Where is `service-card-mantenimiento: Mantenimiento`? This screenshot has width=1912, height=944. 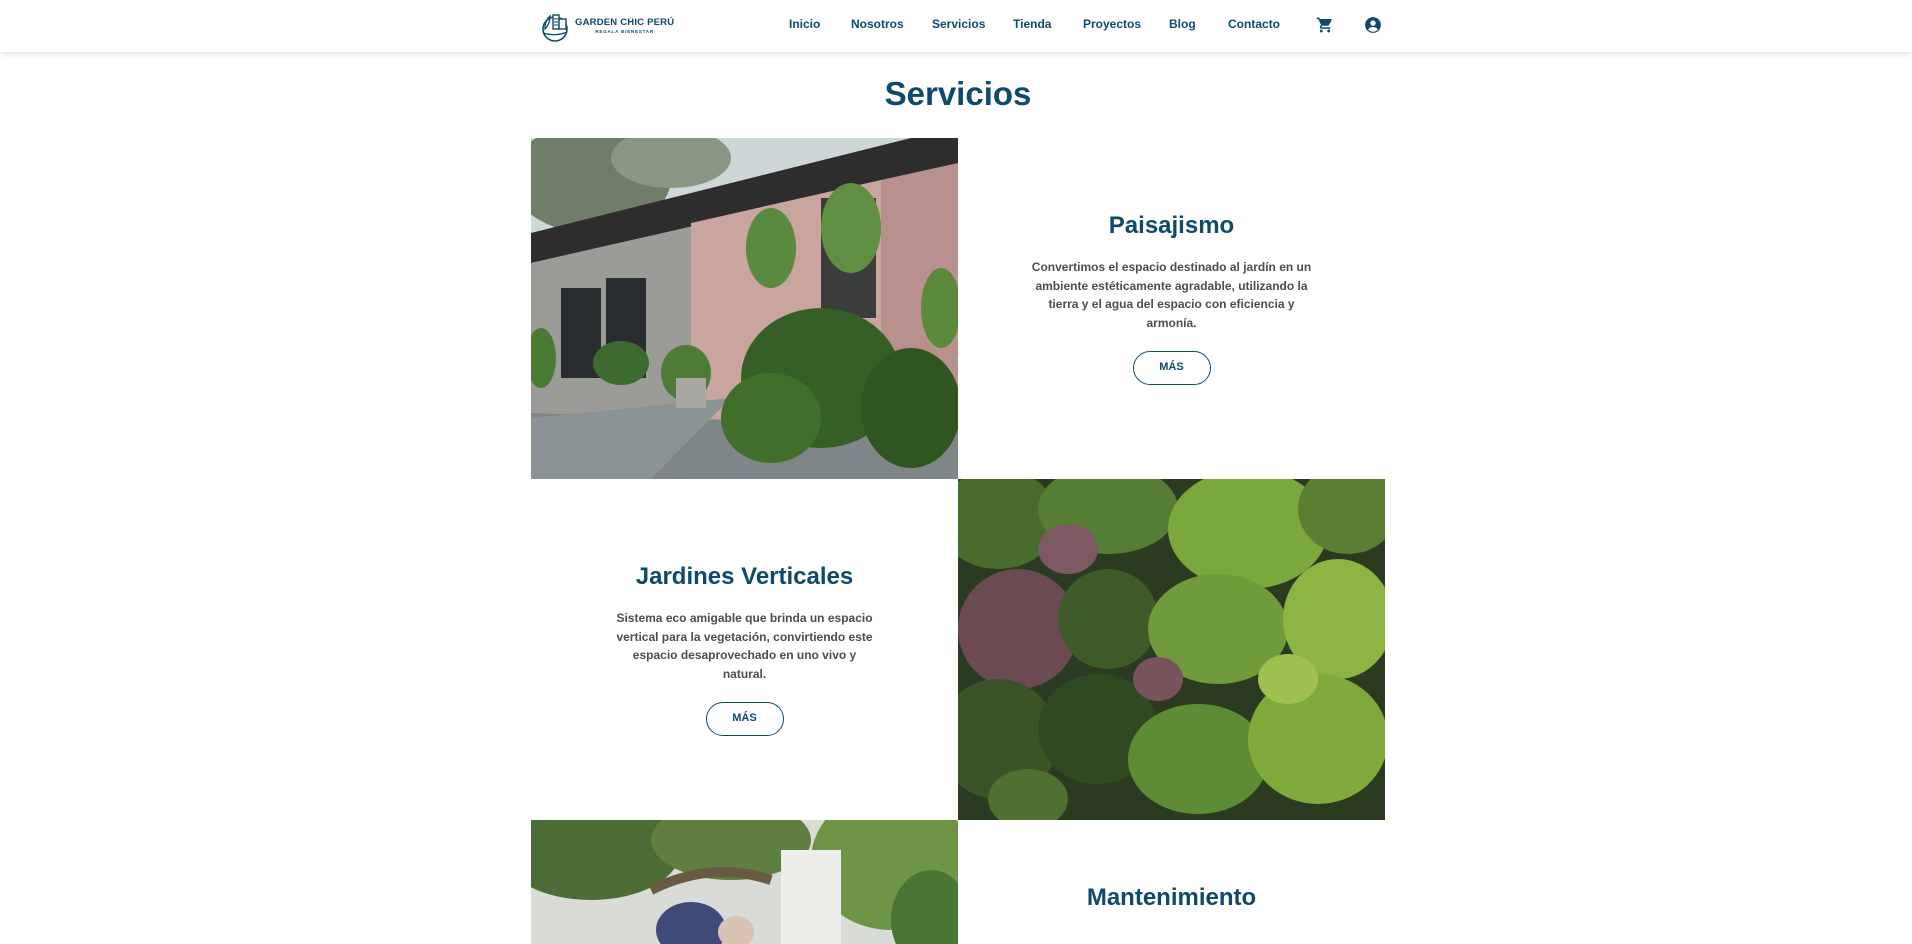
service-card-mantenimiento: Mantenimiento is located at coordinates (1171, 898).